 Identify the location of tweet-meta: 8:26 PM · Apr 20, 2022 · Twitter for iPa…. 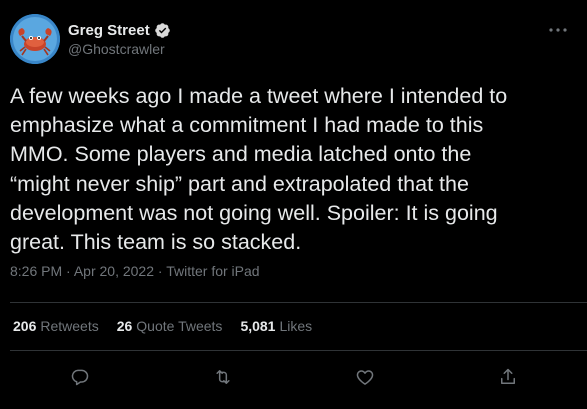
(135, 271).